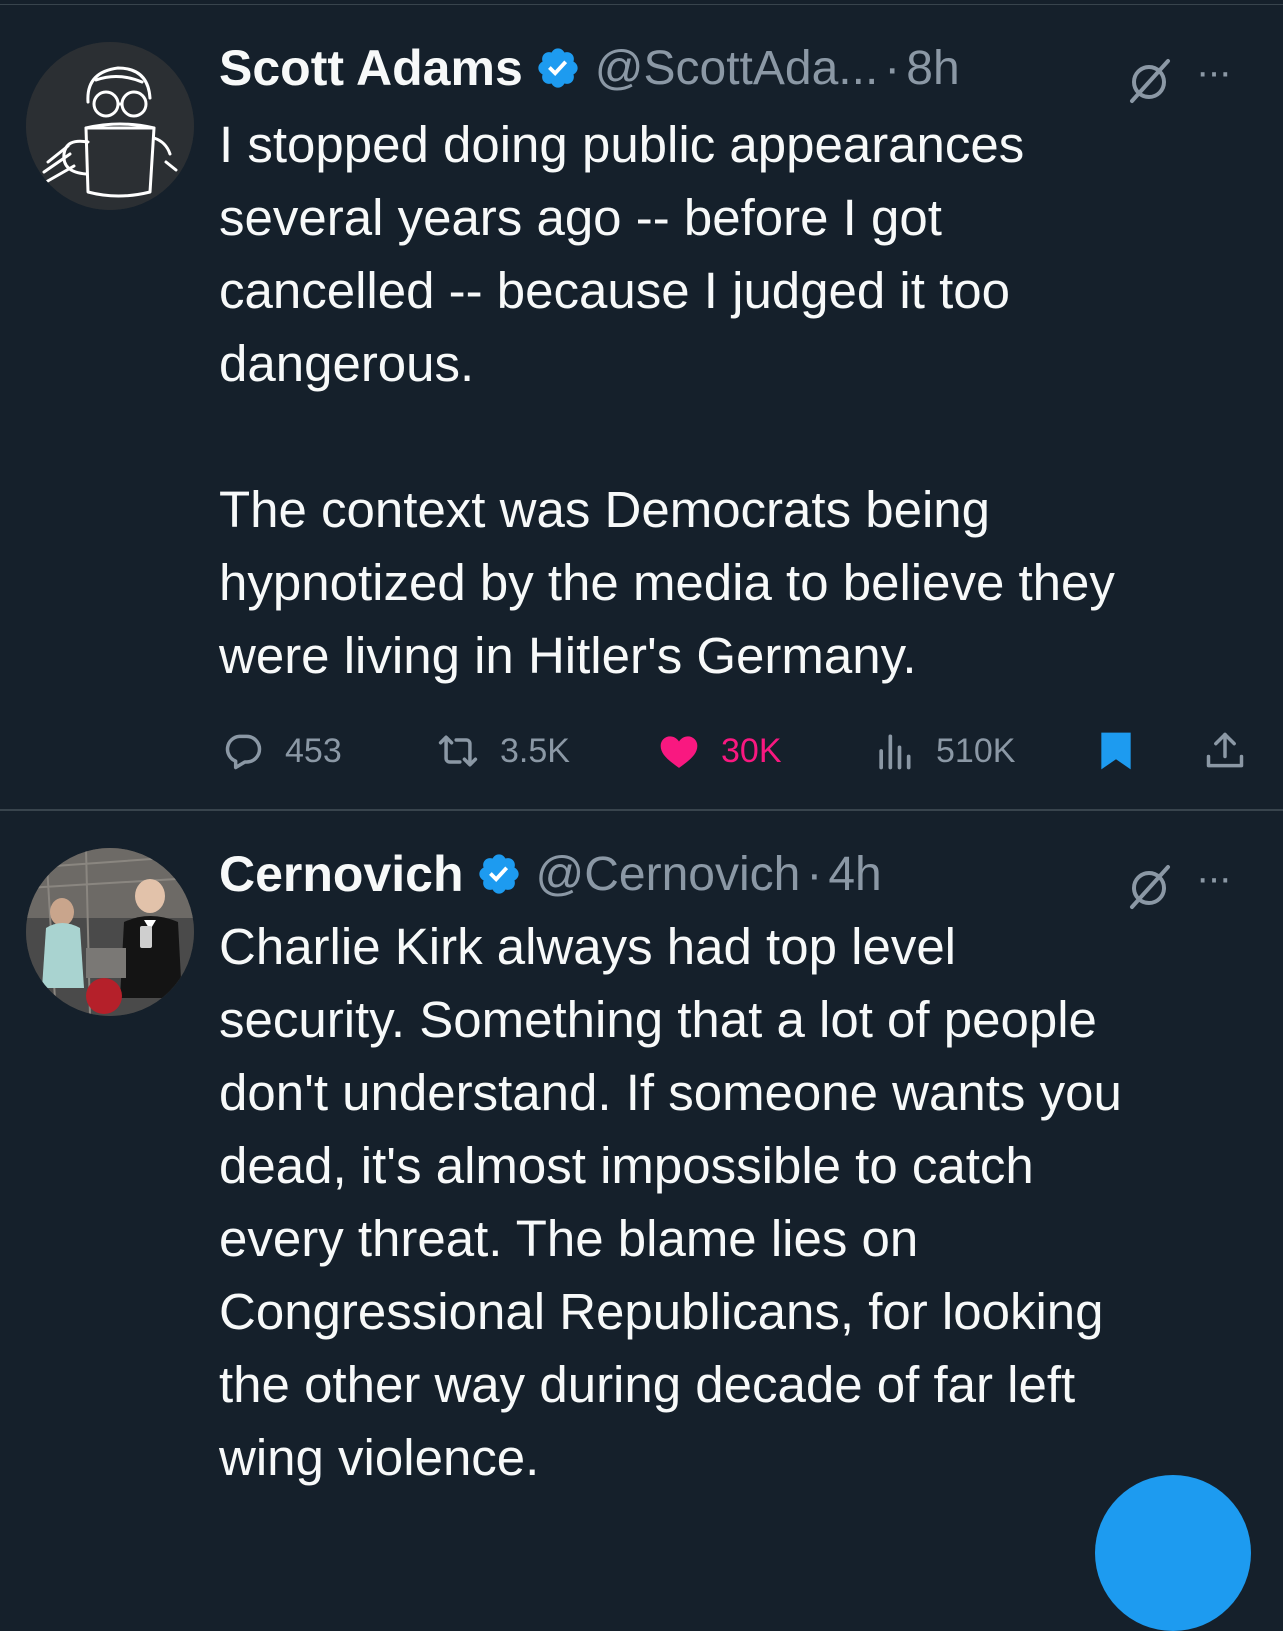 This screenshot has height=1631, width=1283. I want to click on views-icon, so click(895, 752).